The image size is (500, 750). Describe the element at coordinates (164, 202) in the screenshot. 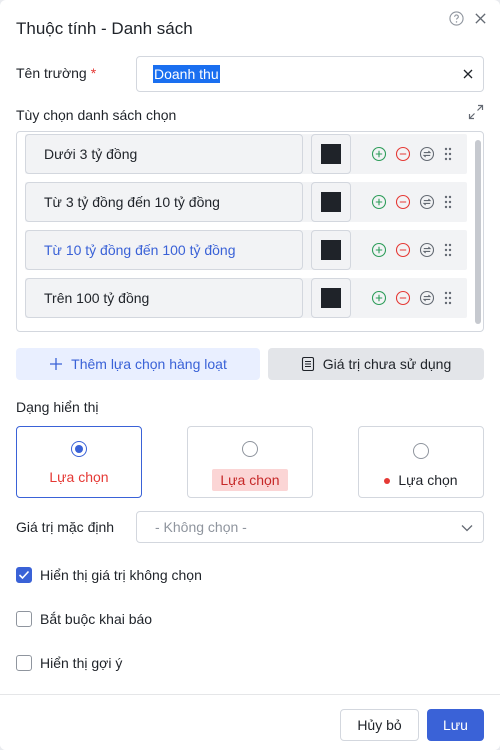

I see `option-name-input: Từ 3 tỷ đồng đến 10 tỷ đồng` at that location.